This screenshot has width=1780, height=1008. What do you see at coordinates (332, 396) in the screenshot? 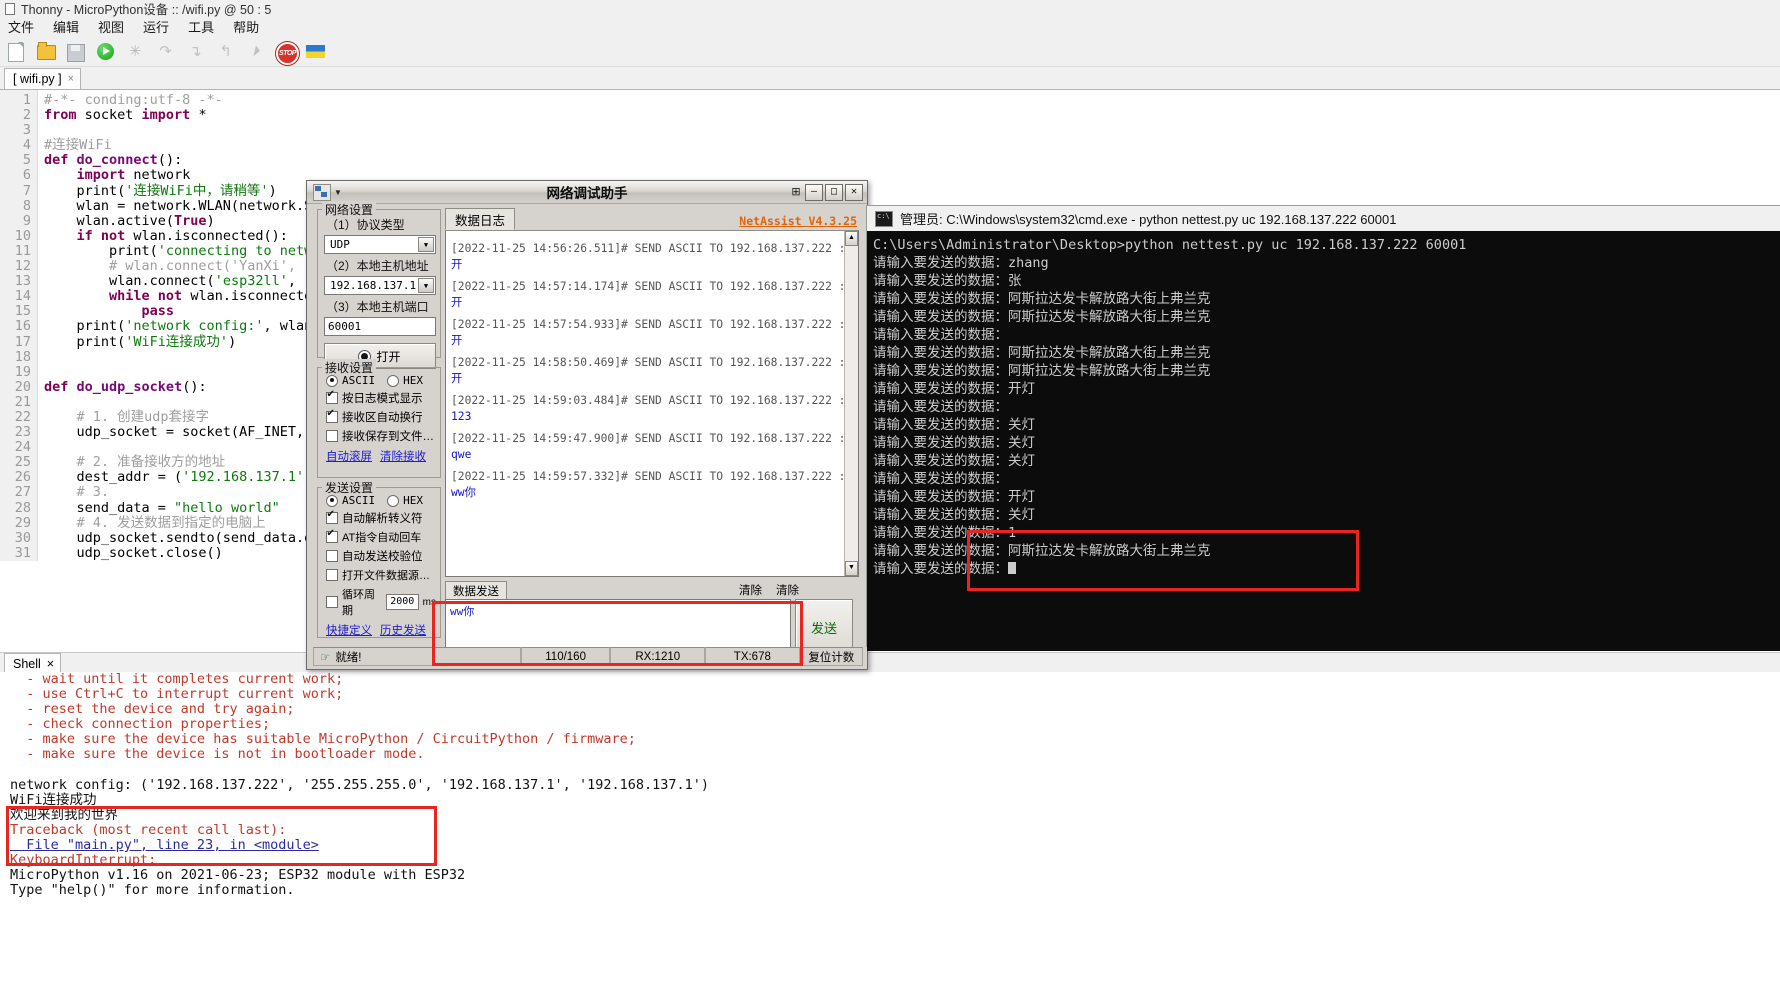
I see `log-mode-checkbox` at bounding box center [332, 396].